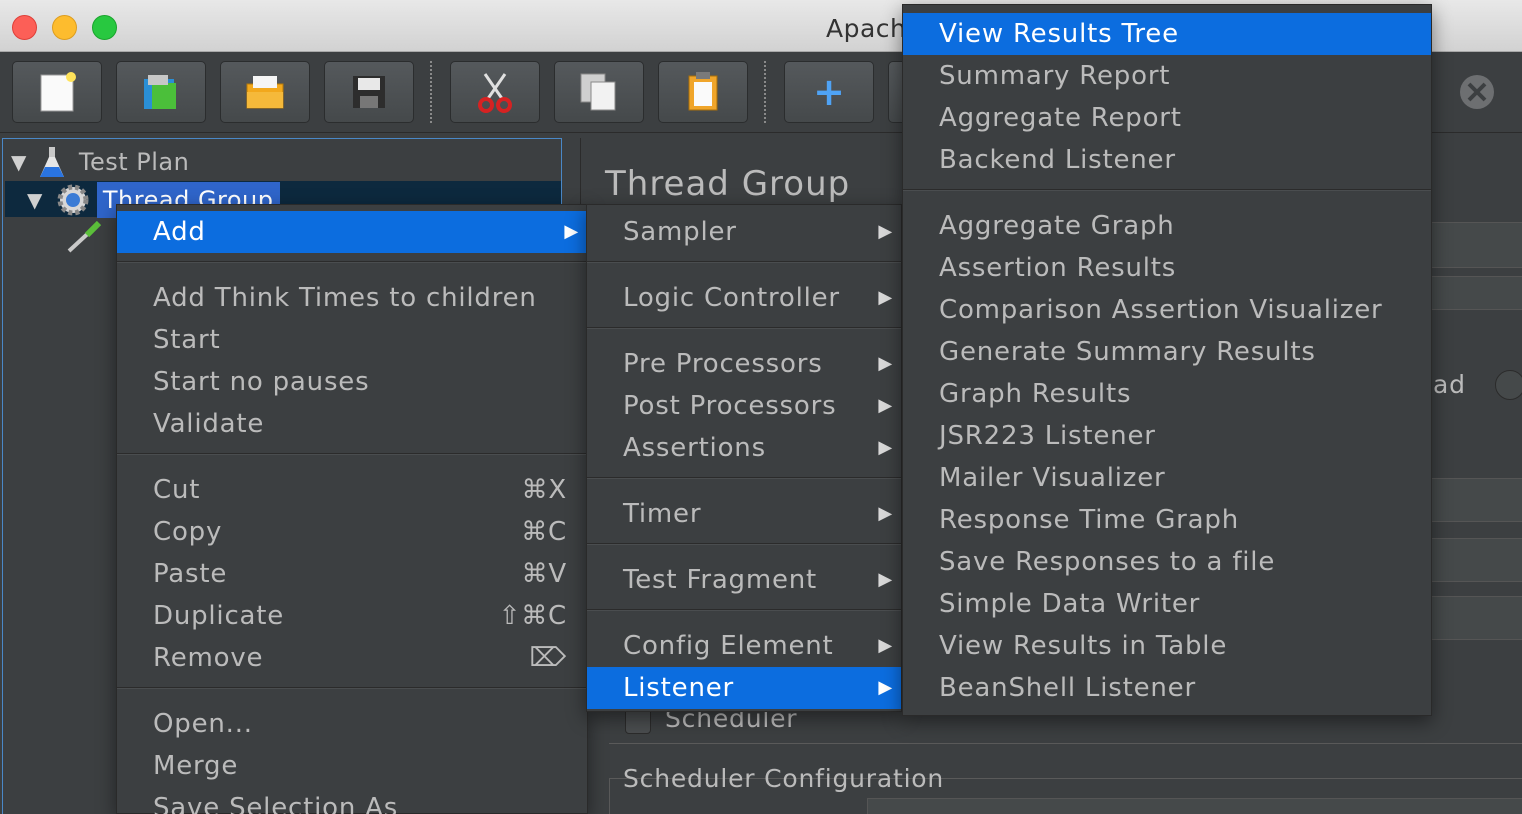 This screenshot has width=1522, height=814. Describe the element at coordinates (744, 448) in the screenshot. I see `menu-item-assertions: Assertions ▶` at that location.